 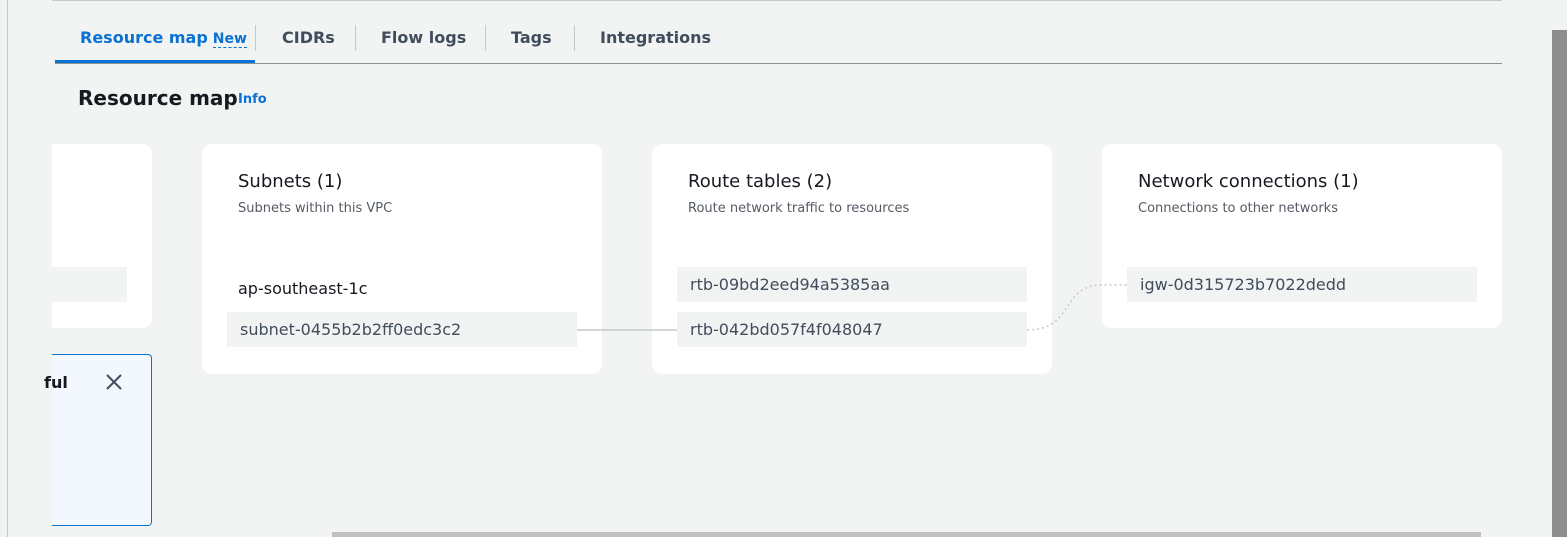 I want to click on subnets-subtitle: Subnets within this VPC, so click(x=315, y=208).